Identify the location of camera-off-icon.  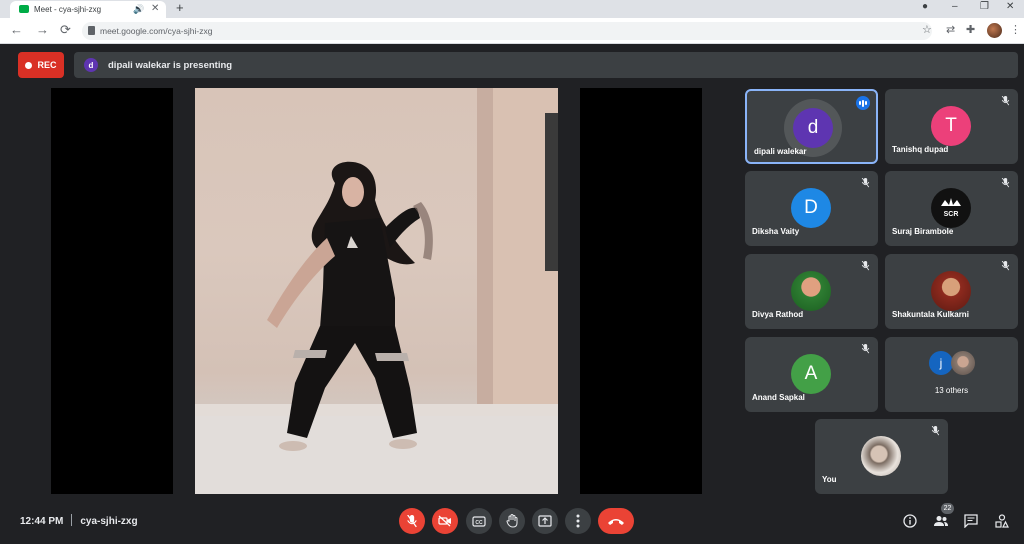
(444, 521).